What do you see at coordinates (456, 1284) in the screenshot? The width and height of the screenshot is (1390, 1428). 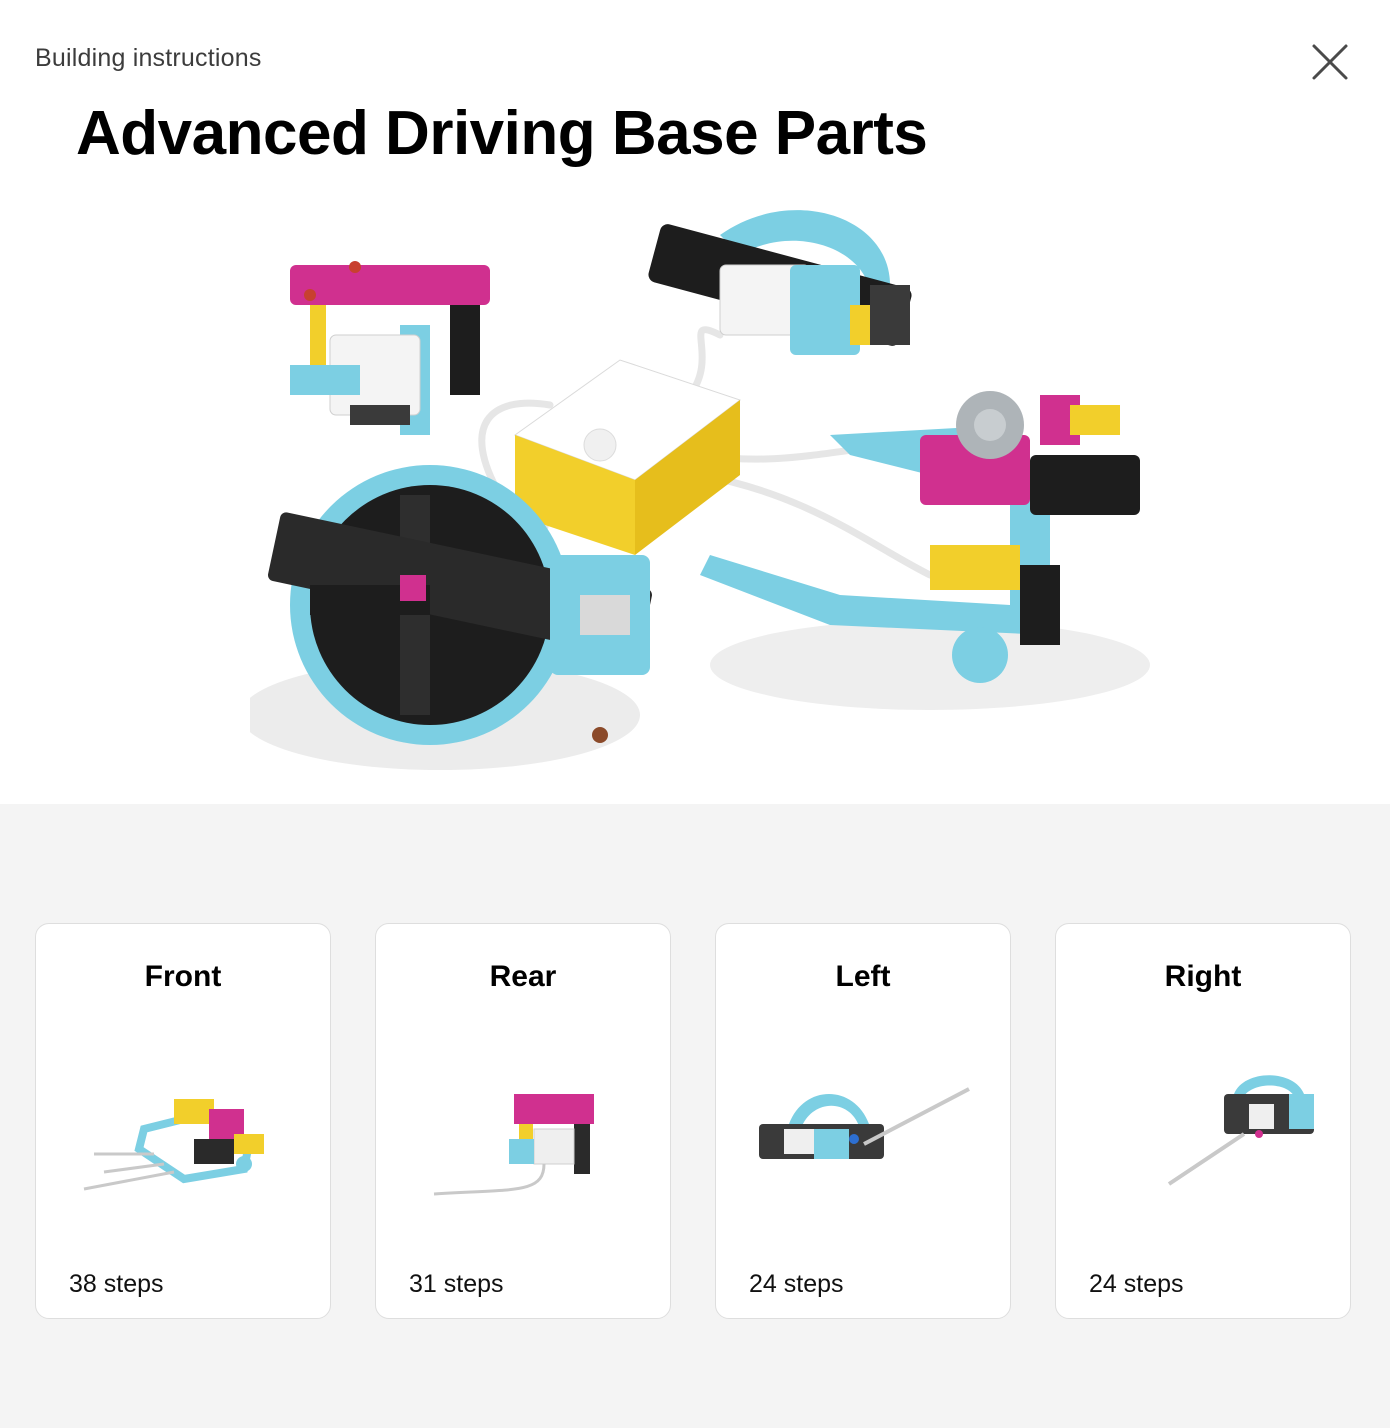 I see `card-steps: 31 steps` at bounding box center [456, 1284].